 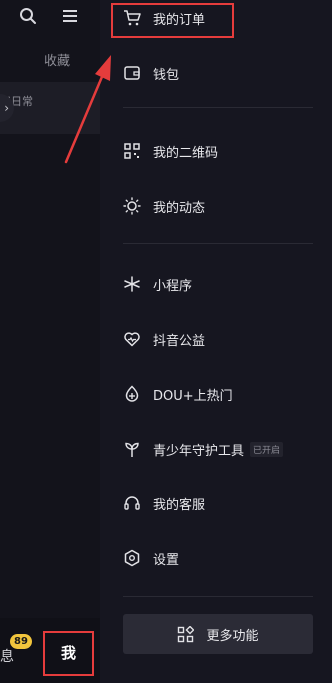 I want to click on settings-icon, so click(x=132, y=558).